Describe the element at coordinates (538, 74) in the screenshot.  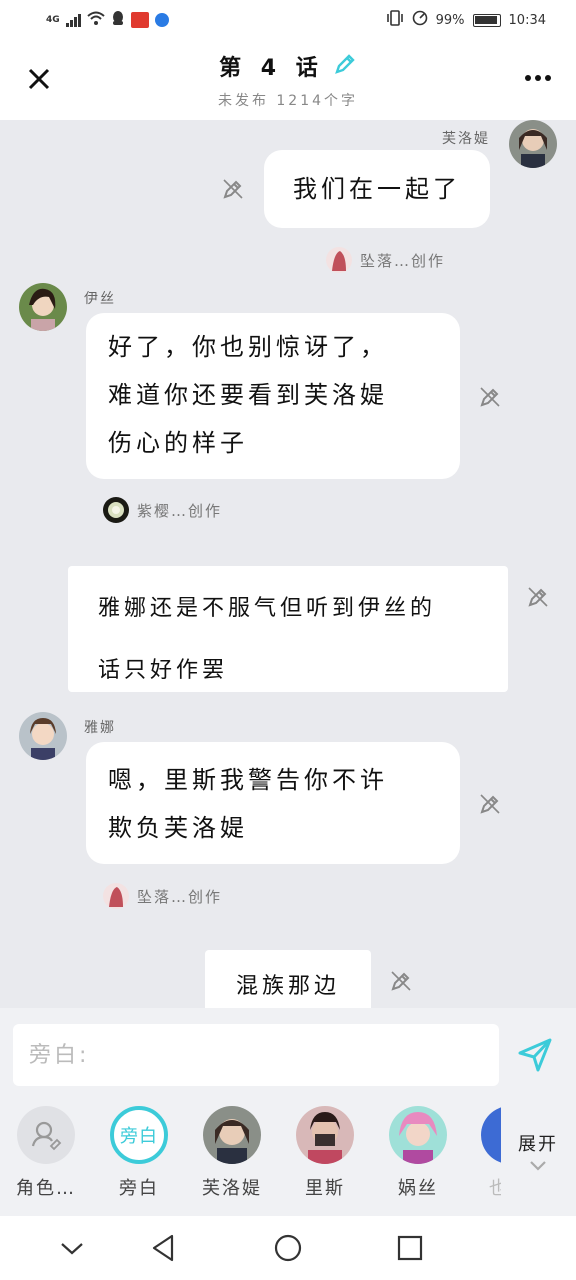
I see `more-button` at that location.